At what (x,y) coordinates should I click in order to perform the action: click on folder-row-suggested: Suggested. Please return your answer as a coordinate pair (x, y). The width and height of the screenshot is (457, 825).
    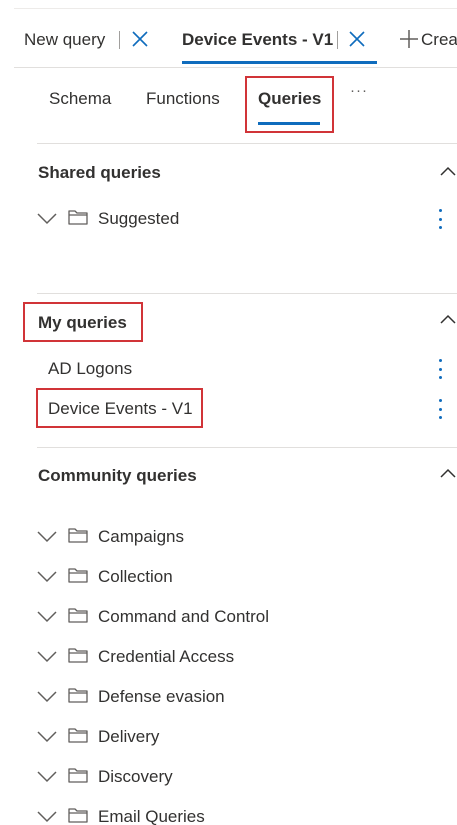
    Looking at the image, I should click on (247, 219).